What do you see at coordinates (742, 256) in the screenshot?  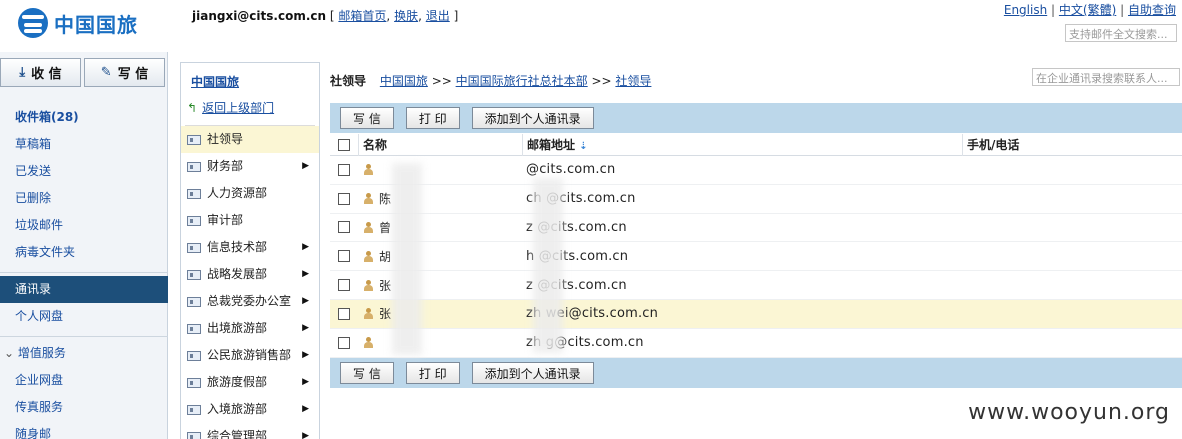 I see `email-cell: h @cits.com.cn` at bounding box center [742, 256].